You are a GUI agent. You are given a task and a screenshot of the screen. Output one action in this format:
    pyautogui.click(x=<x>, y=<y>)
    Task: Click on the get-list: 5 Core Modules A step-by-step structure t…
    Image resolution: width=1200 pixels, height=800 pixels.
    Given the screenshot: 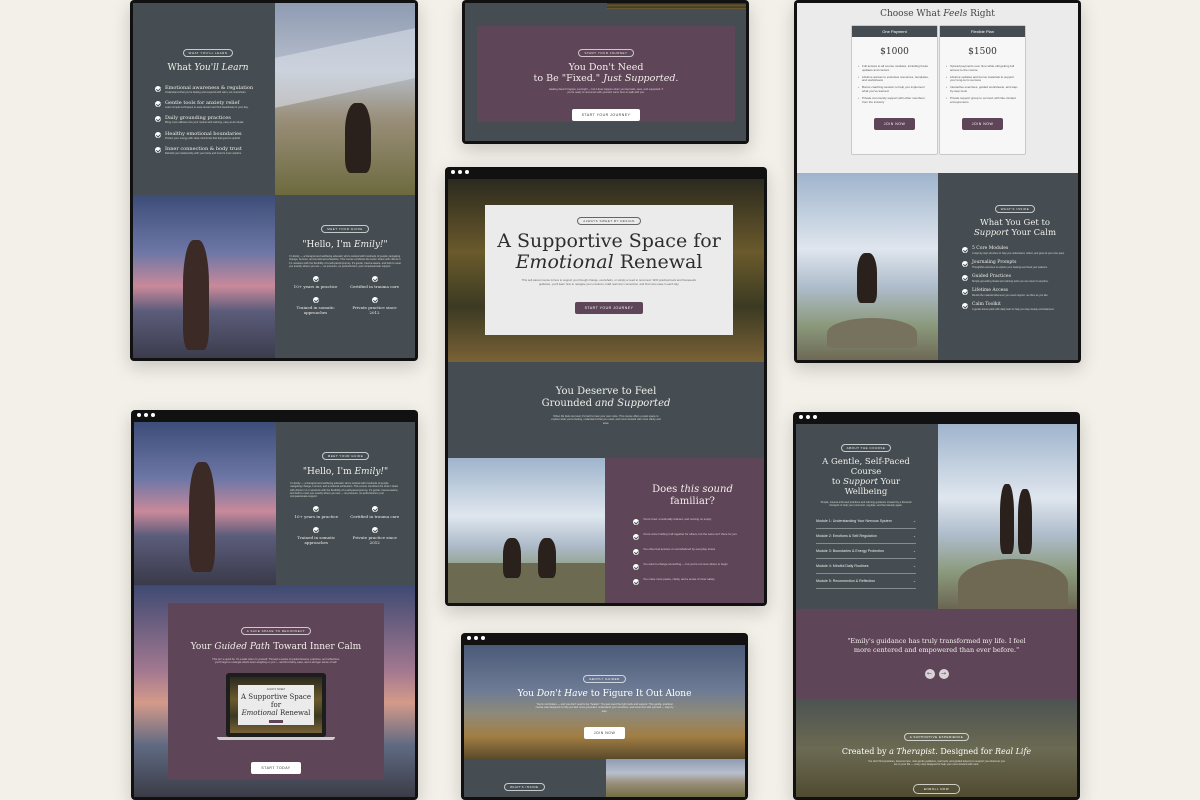 What is the action you would take?
    pyautogui.click(x=1015, y=278)
    